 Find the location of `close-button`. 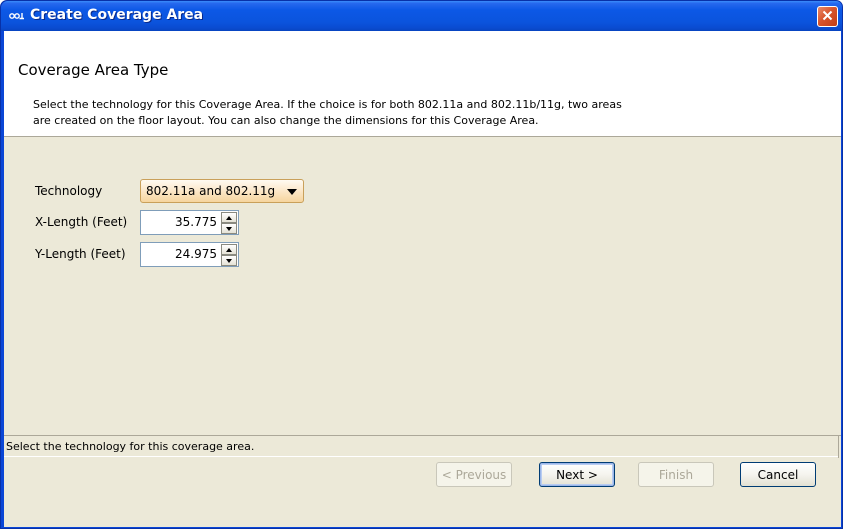

close-button is located at coordinates (827, 16).